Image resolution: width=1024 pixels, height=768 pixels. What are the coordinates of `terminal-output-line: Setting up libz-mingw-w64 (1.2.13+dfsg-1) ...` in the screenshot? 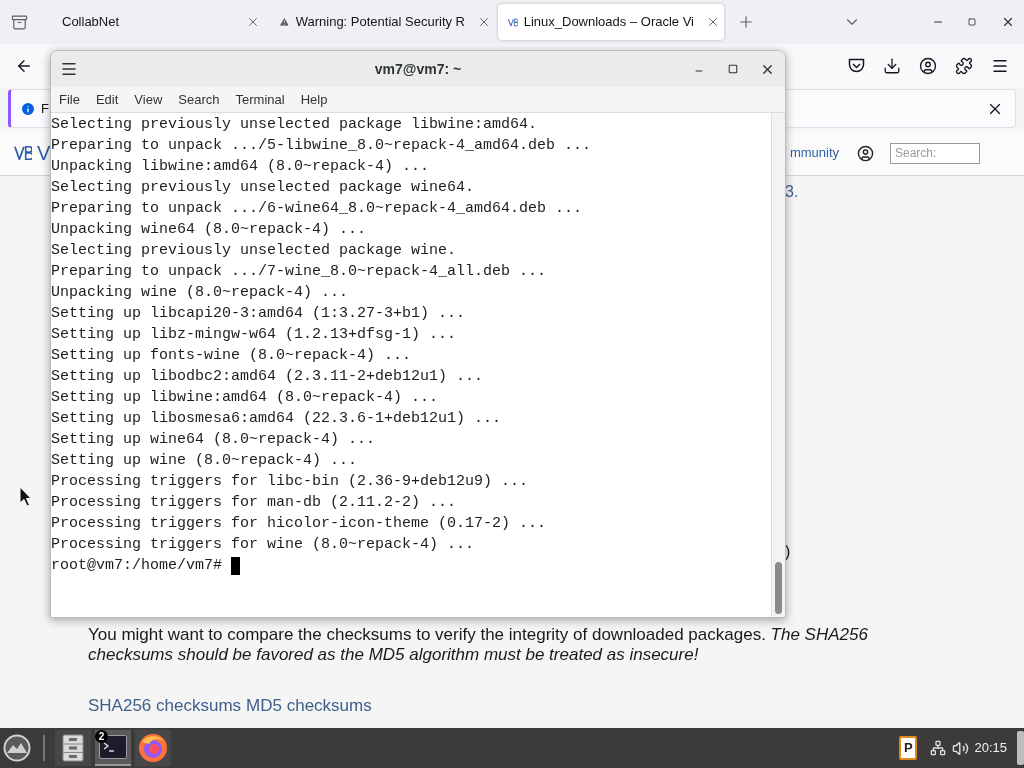 It's located at (254, 335).